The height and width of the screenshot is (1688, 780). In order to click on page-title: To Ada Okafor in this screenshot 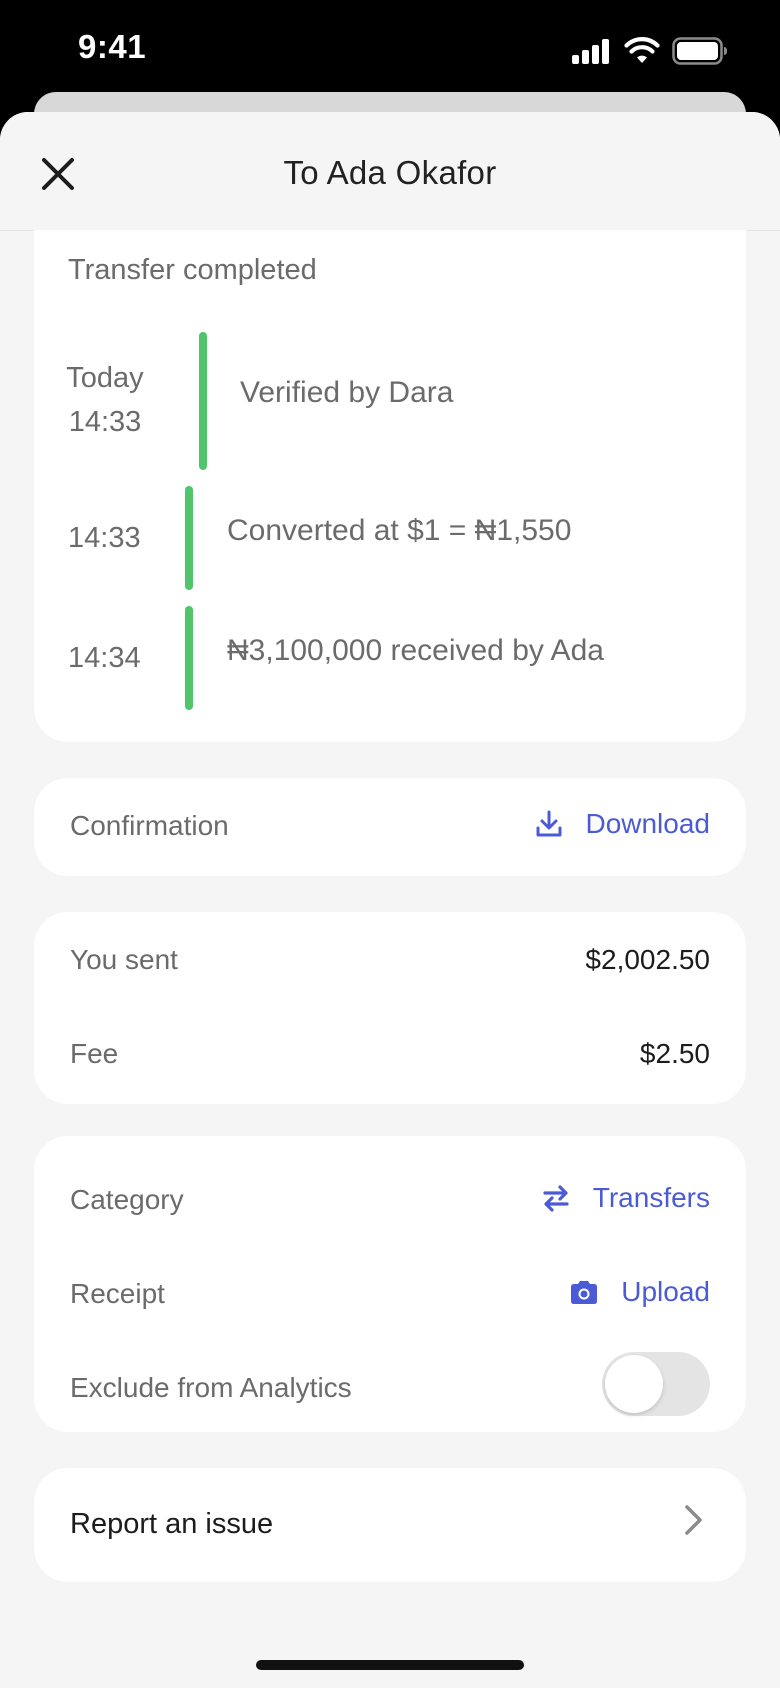, I will do `click(390, 172)`.